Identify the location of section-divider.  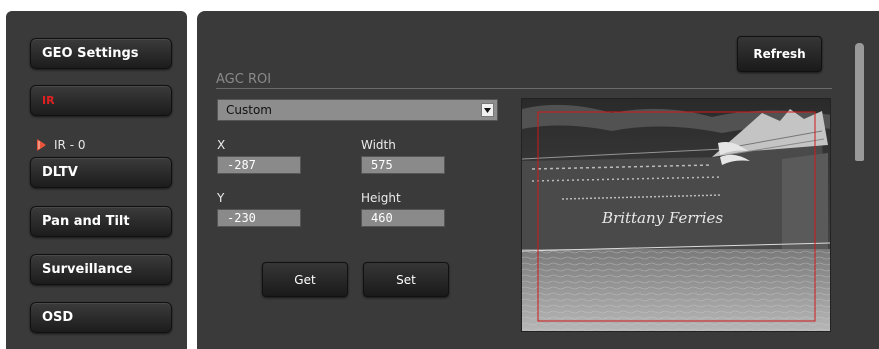
(524, 88).